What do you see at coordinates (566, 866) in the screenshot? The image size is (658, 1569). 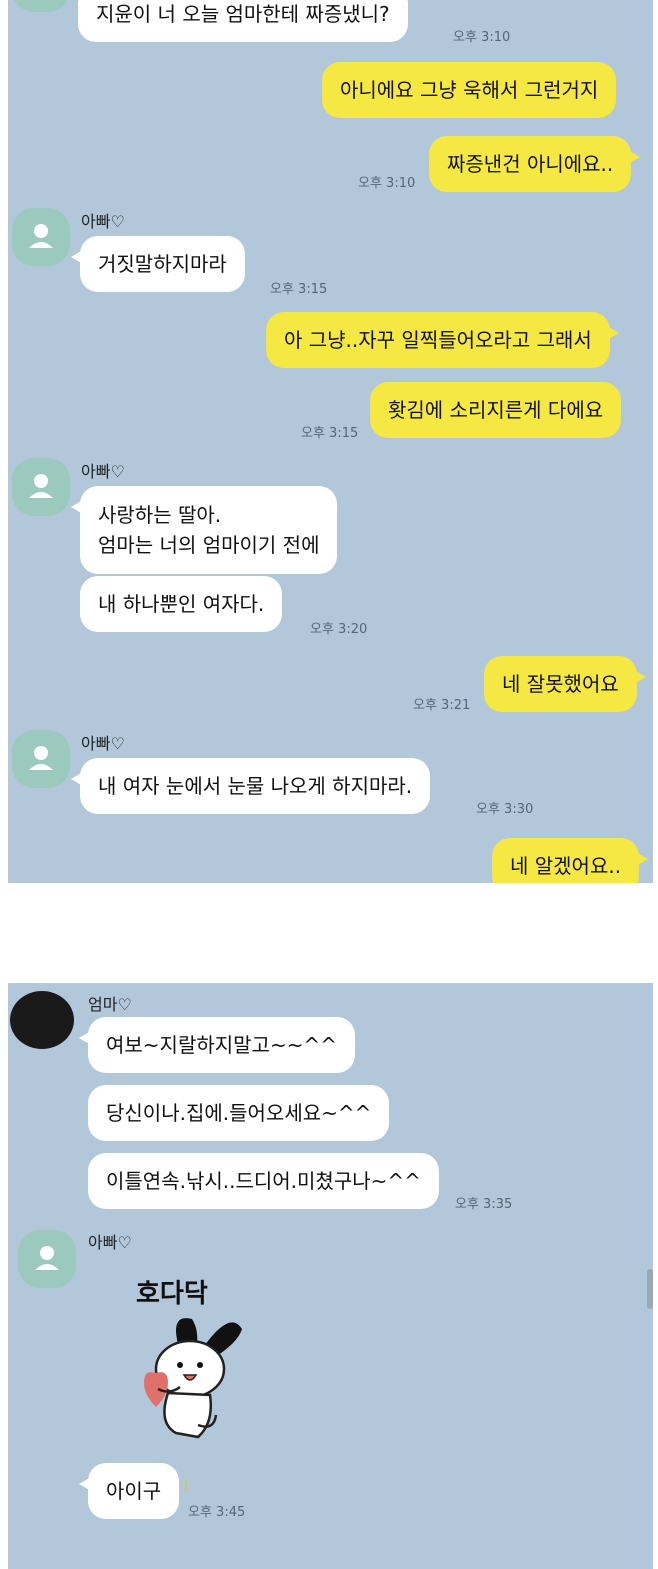 I see `message-text: 네 알겠어요..` at bounding box center [566, 866].